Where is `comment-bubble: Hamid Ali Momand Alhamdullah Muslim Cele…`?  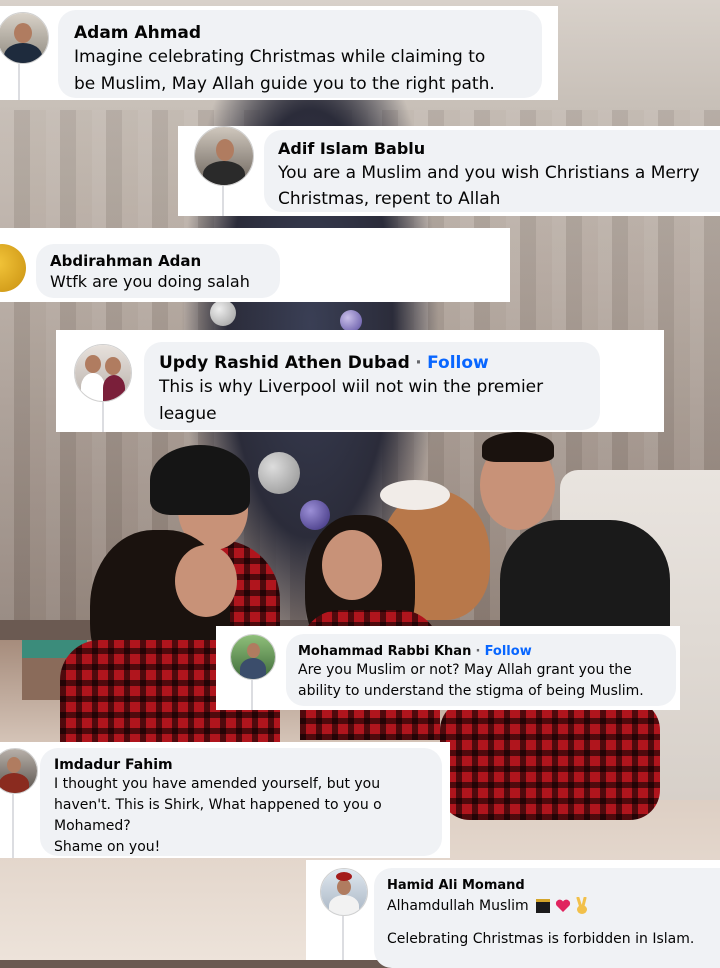 comment-bubble: Hamid Ali Momand Alhamdullah Muslim Cele… is located at coordinates (547, 918).